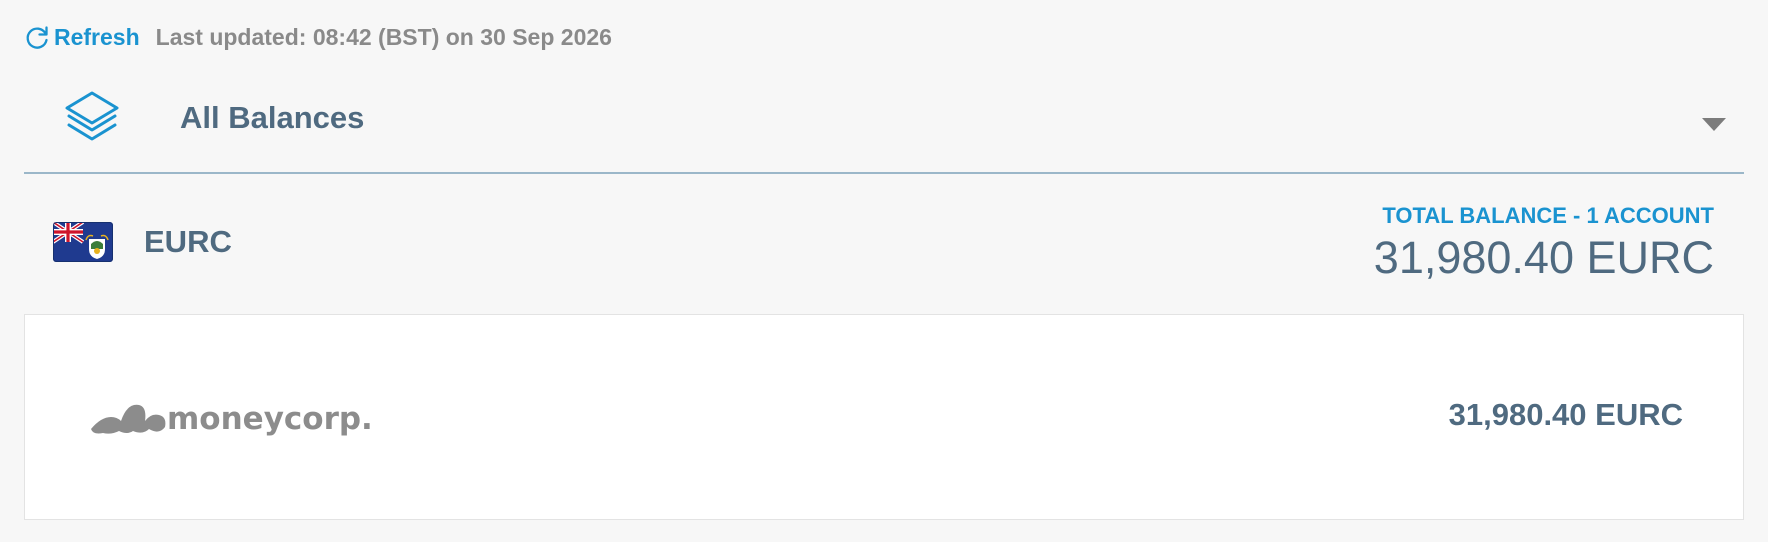 This screenshot has width=1768, height=542. Describe the element at coordinates (188, 241) in the screenshot. I see `currency-code: EURC` at that location.